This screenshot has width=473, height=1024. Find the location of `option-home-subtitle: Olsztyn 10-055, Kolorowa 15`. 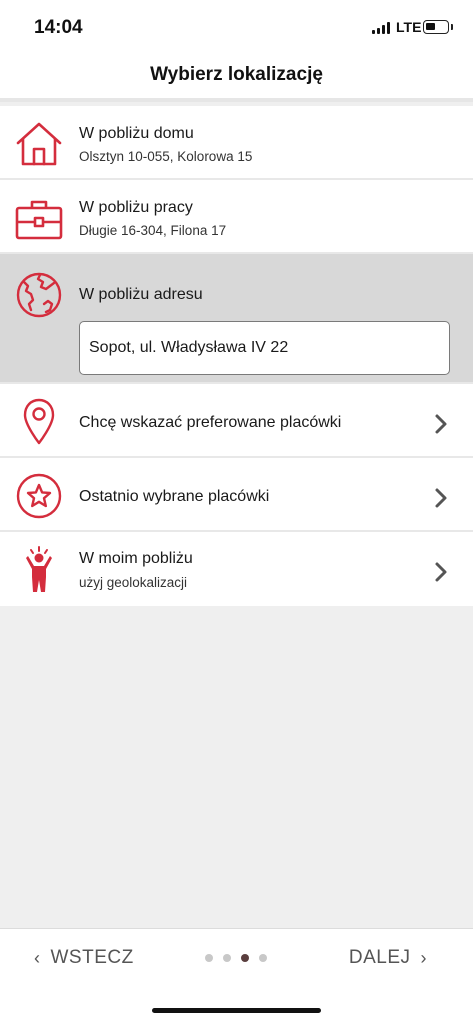

option-home-subtitle: Olsztyn 10-055, Kolorowa 15 is located at coordinates (166, 156).